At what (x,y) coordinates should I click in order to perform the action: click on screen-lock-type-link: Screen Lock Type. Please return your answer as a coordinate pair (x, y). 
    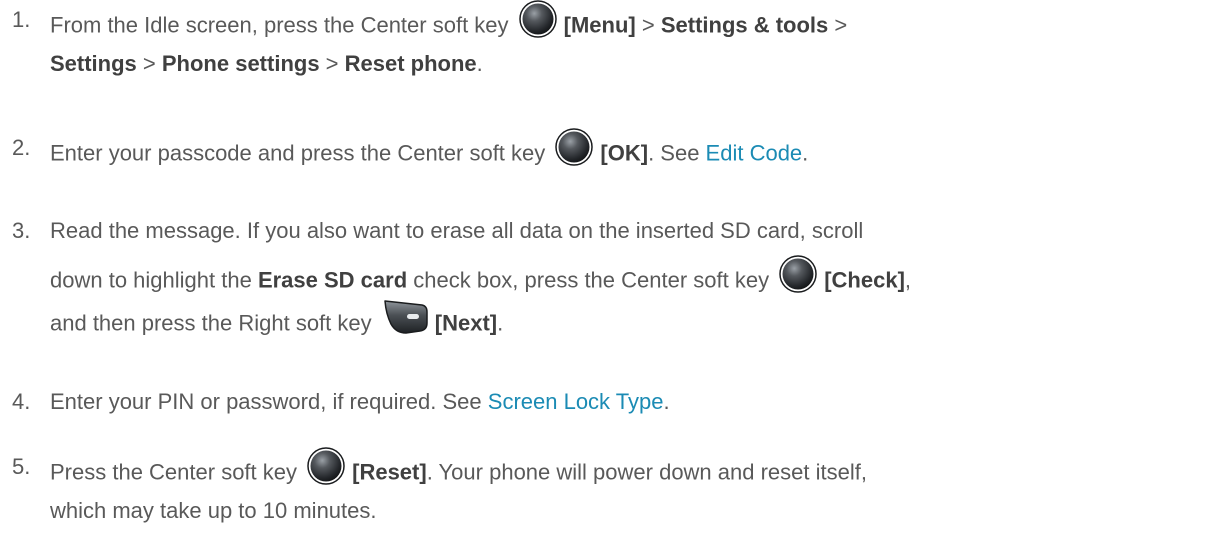
    Looking at the image, I should click on (576, 401).